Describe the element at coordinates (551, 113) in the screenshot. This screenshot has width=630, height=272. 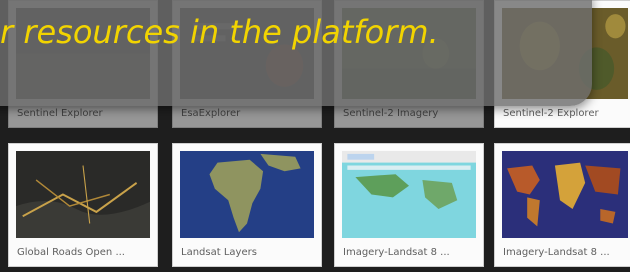
I see `card-title: Sentinel-2 Explorer` at that location.